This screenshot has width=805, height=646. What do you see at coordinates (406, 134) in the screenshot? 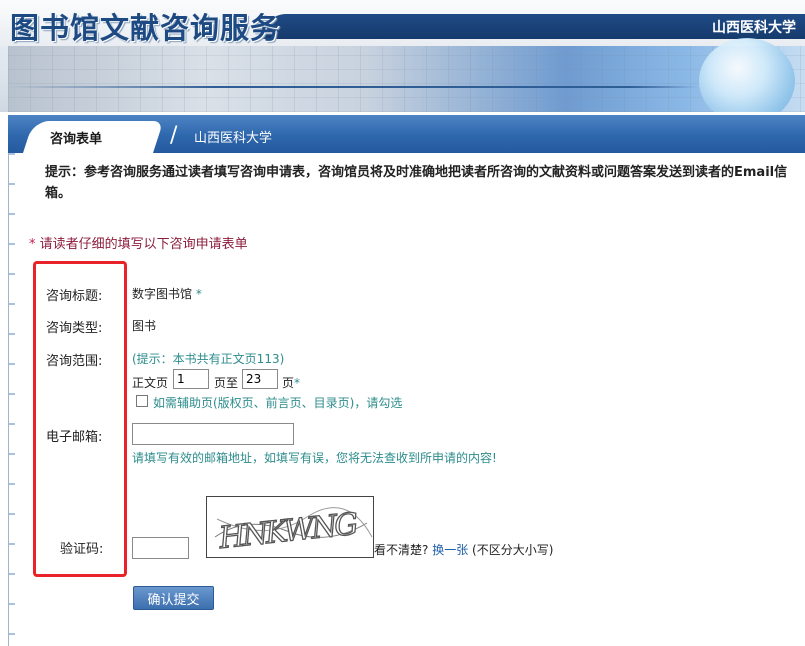
I see `nav-bar: 咨询表单 / 山西医科大学` at bounding box center [406, 134].